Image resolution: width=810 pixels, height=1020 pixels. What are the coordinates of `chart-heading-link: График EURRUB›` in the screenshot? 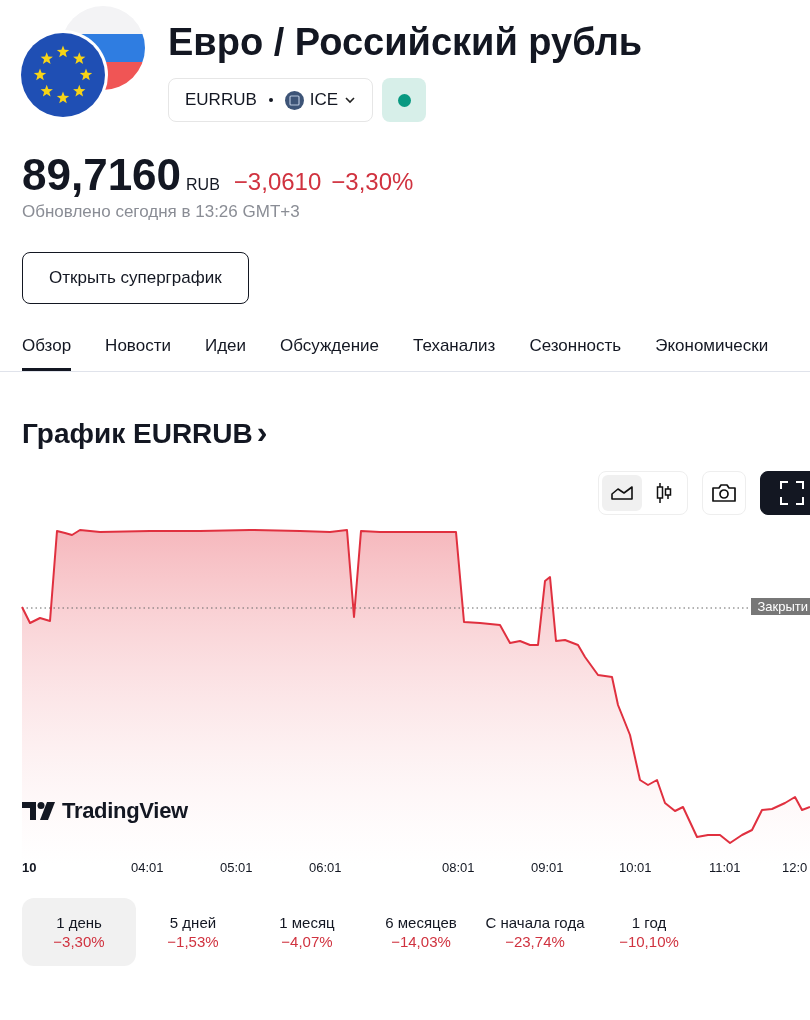 It's located at (145, 432).